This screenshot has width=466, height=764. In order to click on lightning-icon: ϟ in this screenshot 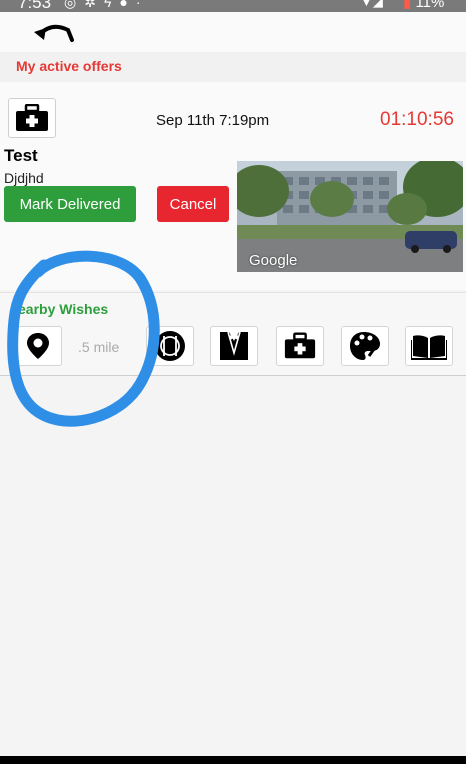, I will do `click(111, 5)`.